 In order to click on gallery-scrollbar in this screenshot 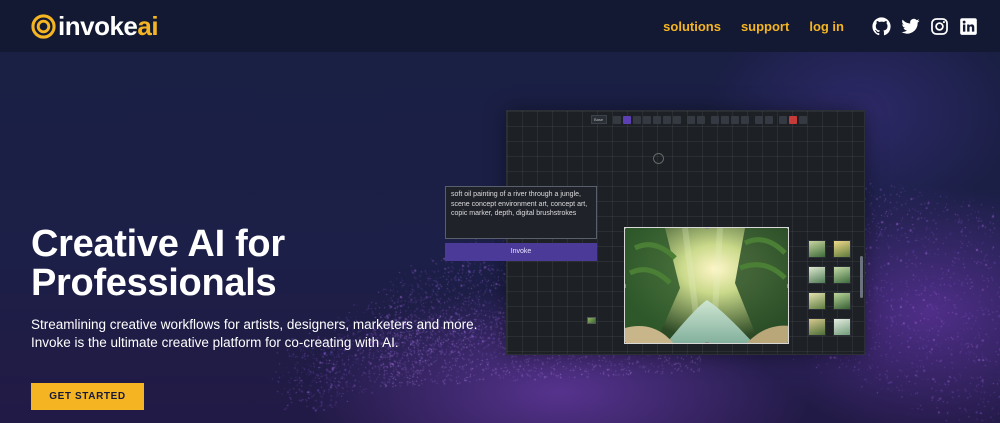, I will do `click(861, 277)`.